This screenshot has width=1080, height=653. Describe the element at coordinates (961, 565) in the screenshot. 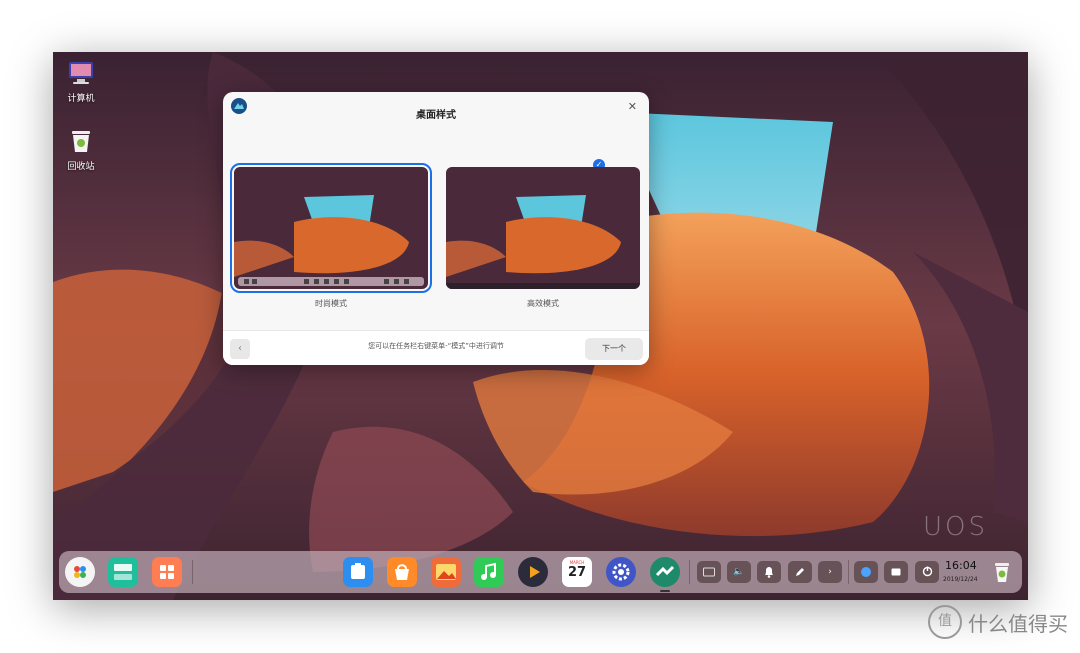

I see `clock-time: 16:04` at that location.